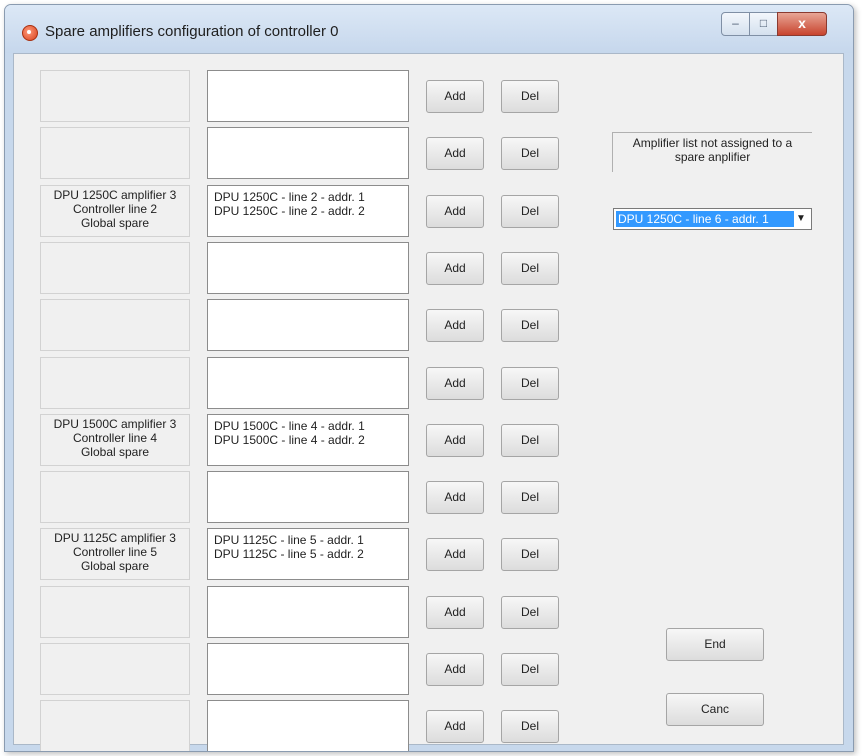  I want to click on minimize-button: –, so click(735, 24).